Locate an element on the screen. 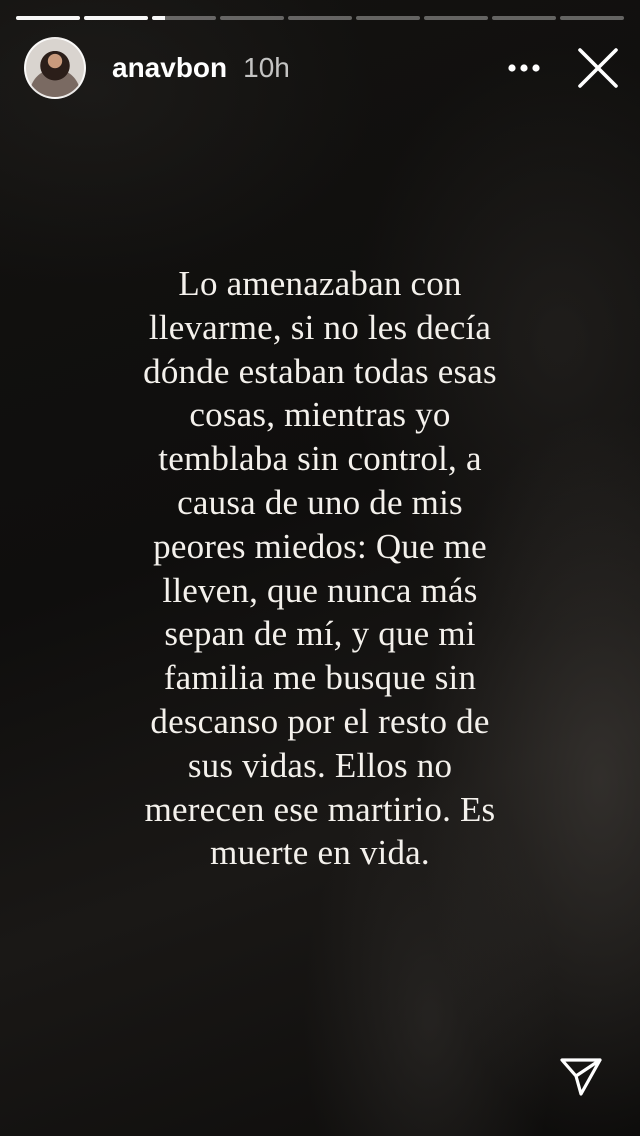 The image size is (640, 1136). close-button is located at coordinates (598, 68).